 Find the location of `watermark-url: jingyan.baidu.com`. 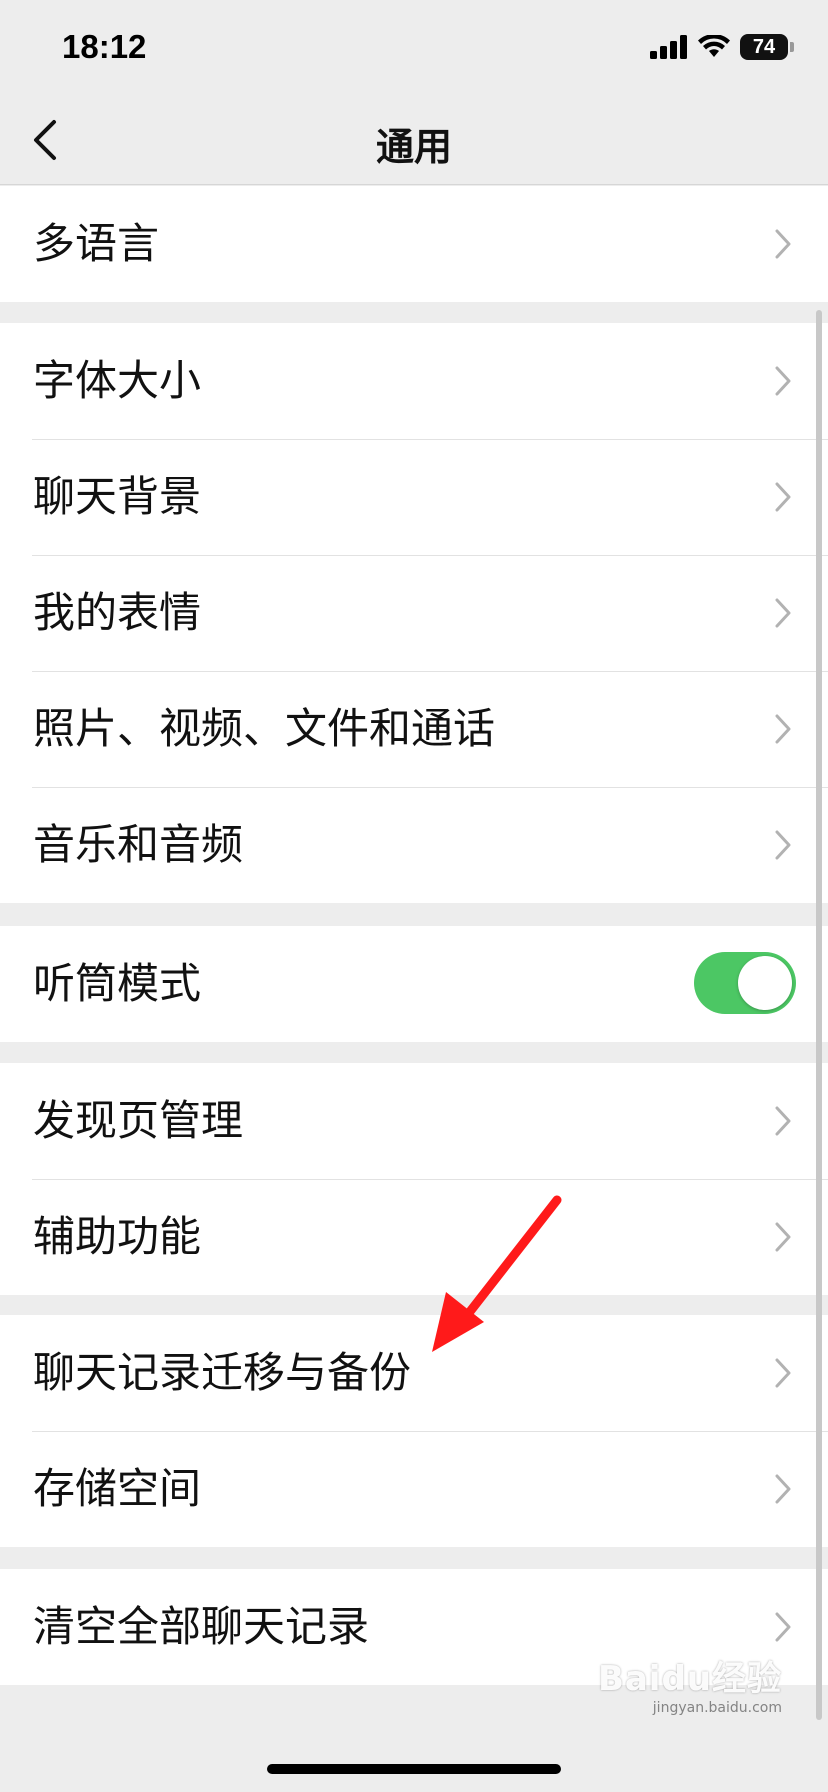

watermark-url: jingyan.baidu.com is located at coordinates (717, 1708).